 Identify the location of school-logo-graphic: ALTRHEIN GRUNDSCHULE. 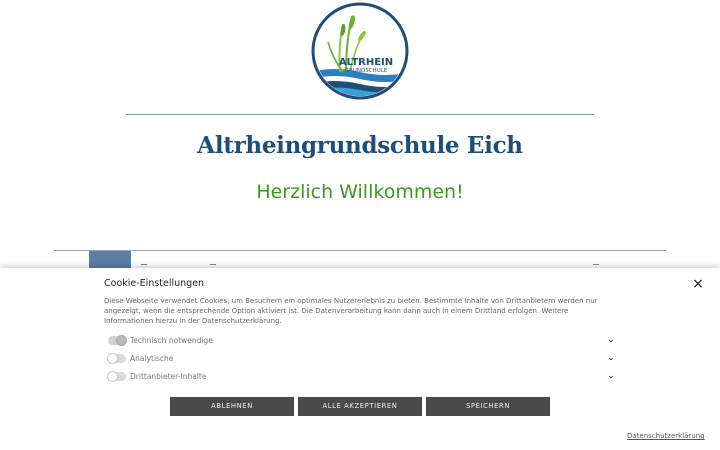
(360, 51).